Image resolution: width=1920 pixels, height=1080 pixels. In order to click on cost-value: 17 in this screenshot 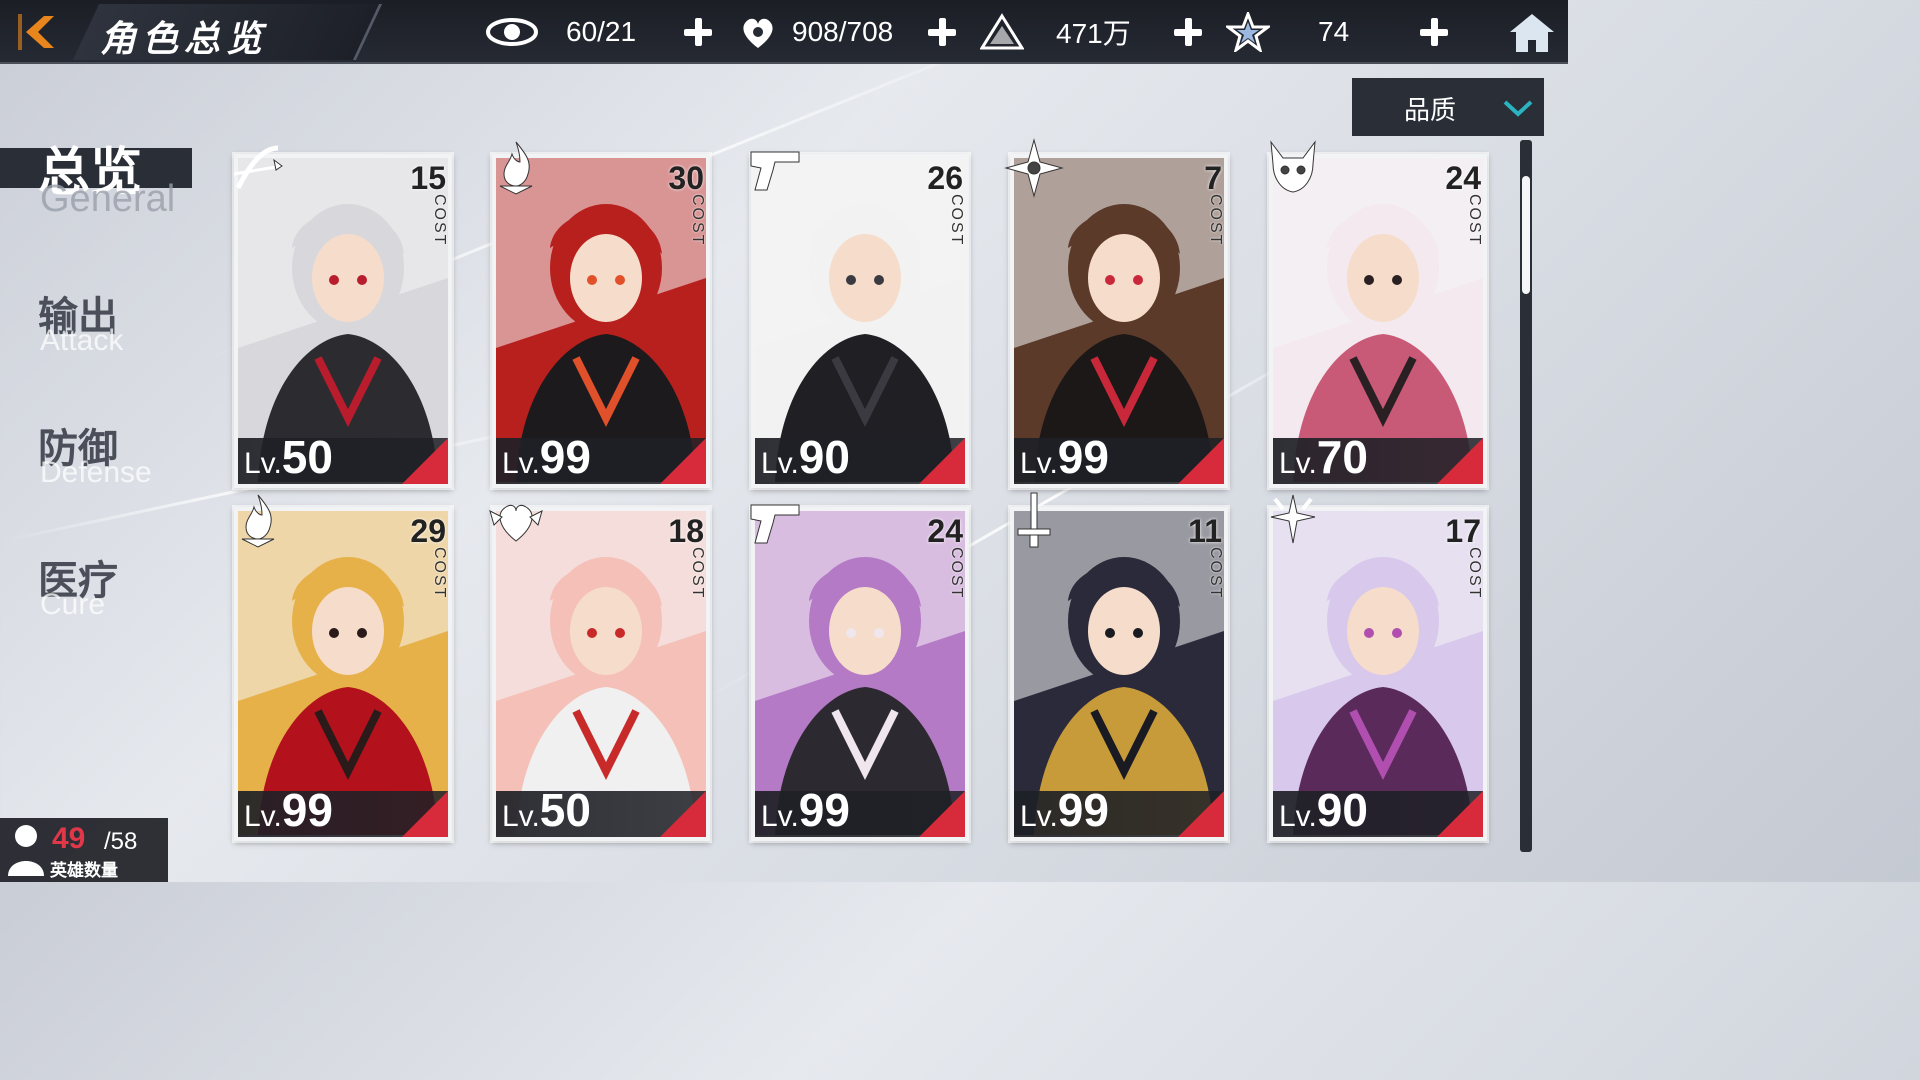, I will do `click(1463, 531)`.